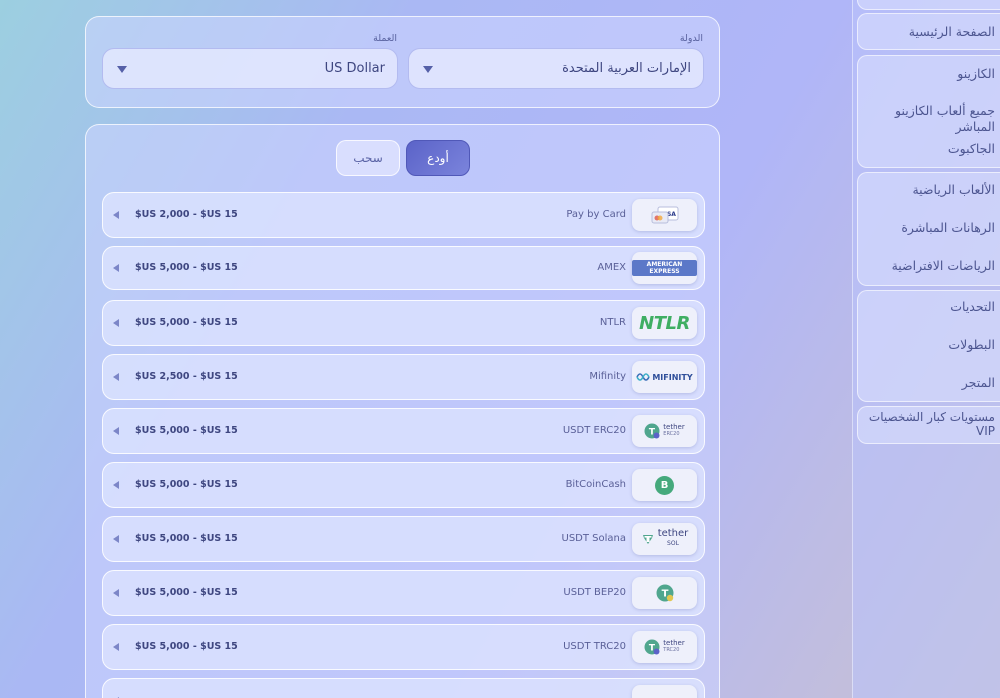 This screenshot has height=698, width=1000. I want to click on currency-value: US Dollar, so click(354, 68).